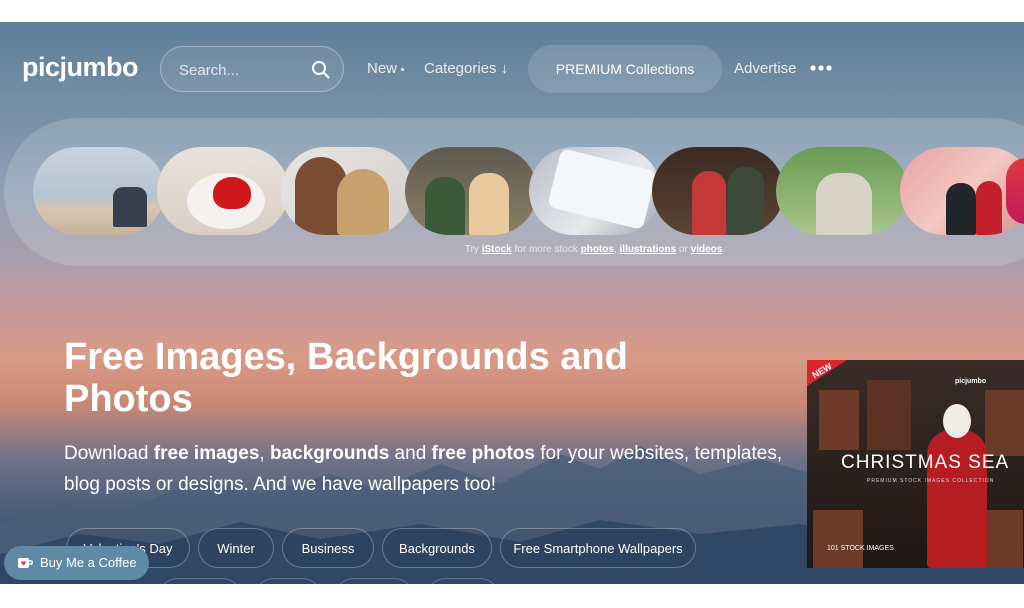 This screenshot has width=1024, height=608. I want to click on photo-thumb-cafe-couple, so click(471, 191).